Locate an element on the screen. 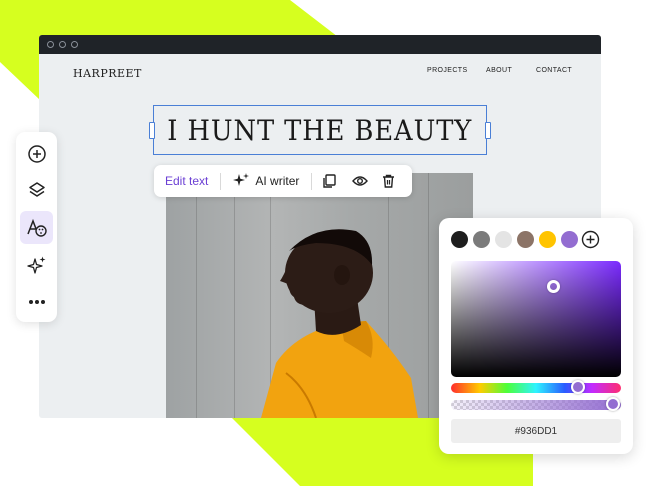 This screenshot has height=486, width=648. hex-color-input: #936DD1 is located at coordinates (536, 431).